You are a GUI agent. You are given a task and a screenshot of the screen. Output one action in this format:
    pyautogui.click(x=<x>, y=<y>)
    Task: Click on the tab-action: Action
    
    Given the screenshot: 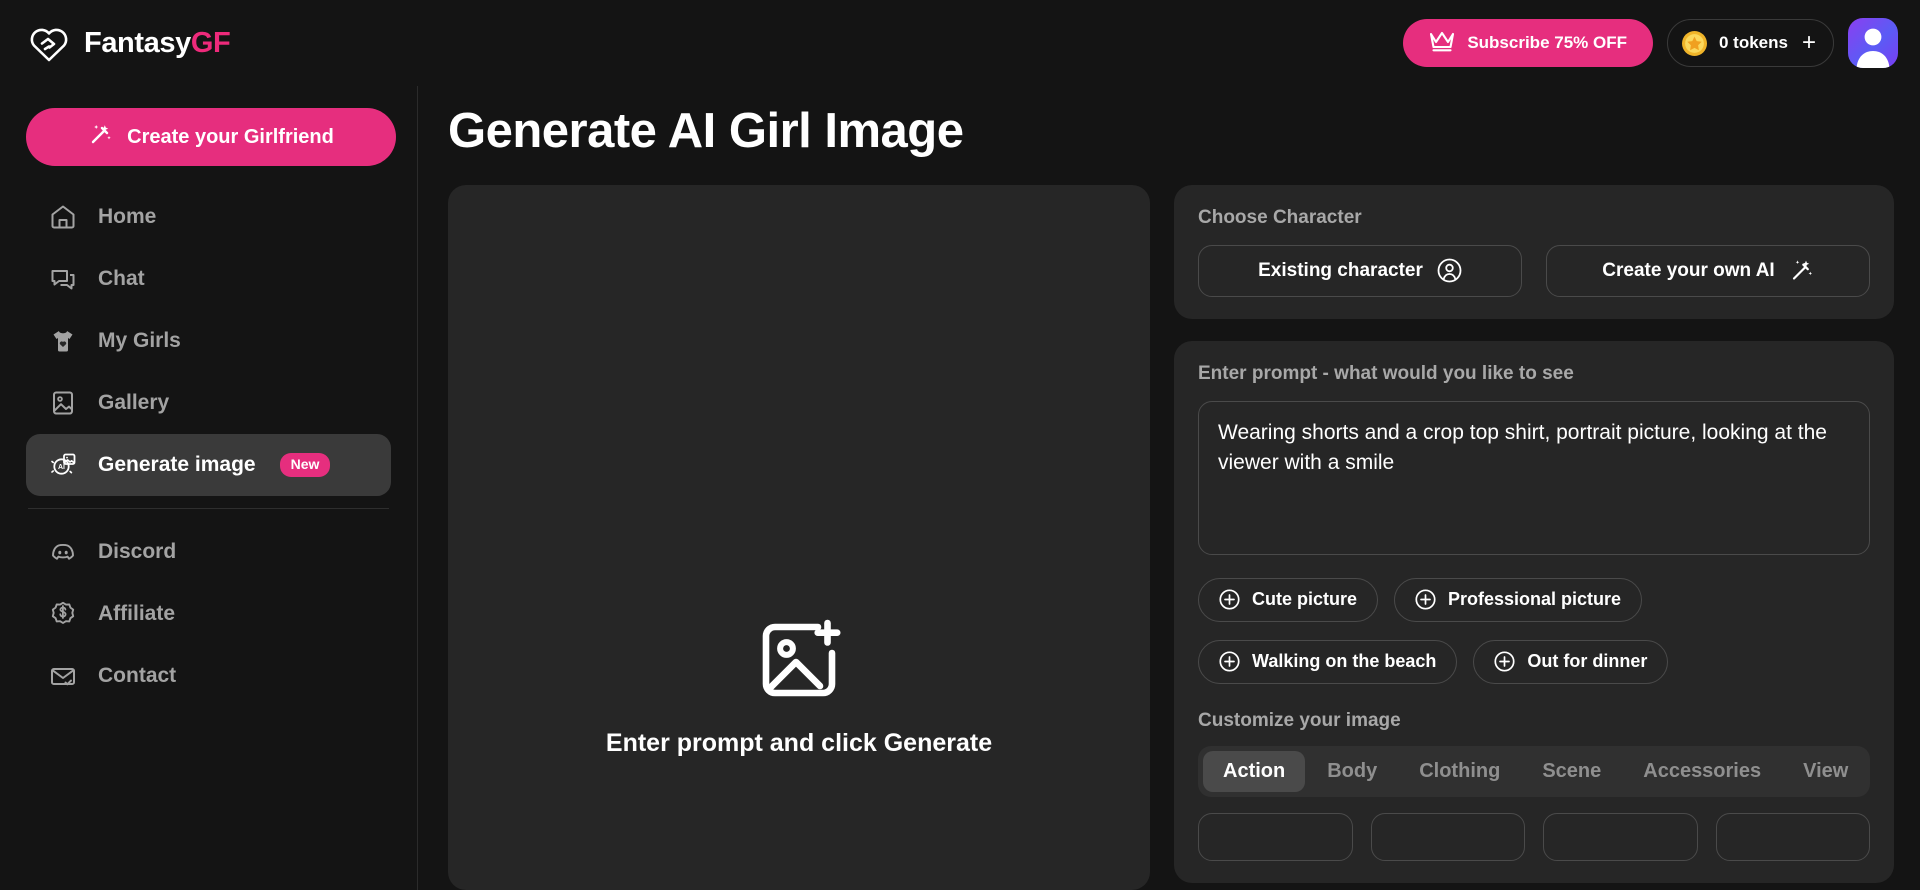 What is the action you would take?
    pyautogui.click(x=1254, y=771)
    